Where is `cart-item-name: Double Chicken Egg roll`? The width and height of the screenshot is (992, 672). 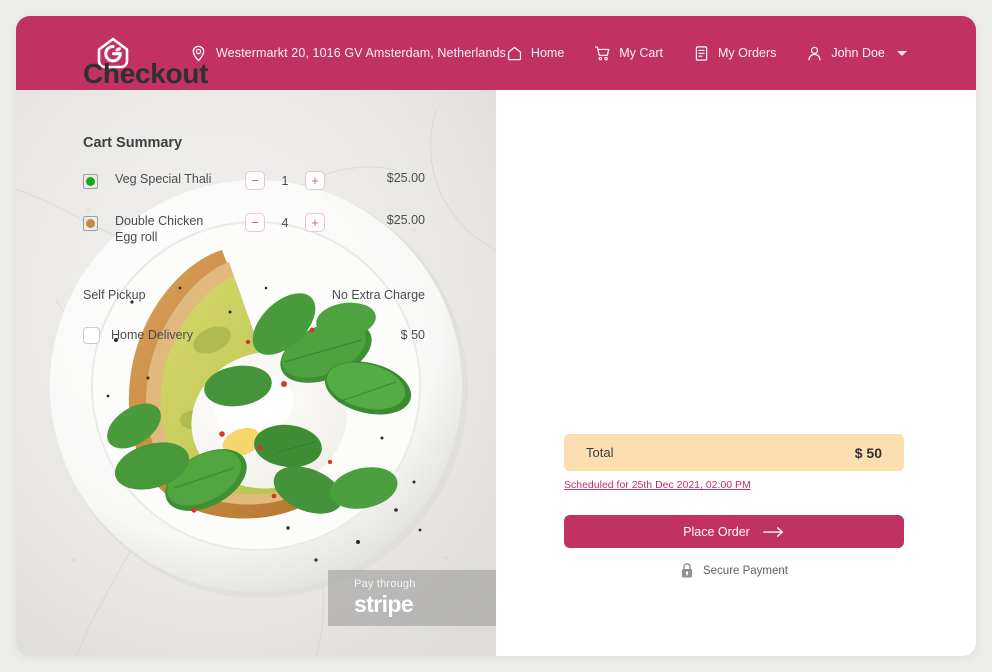
cart-item-name: Double Chicken Egg roll is located at coordinates (159, 229).